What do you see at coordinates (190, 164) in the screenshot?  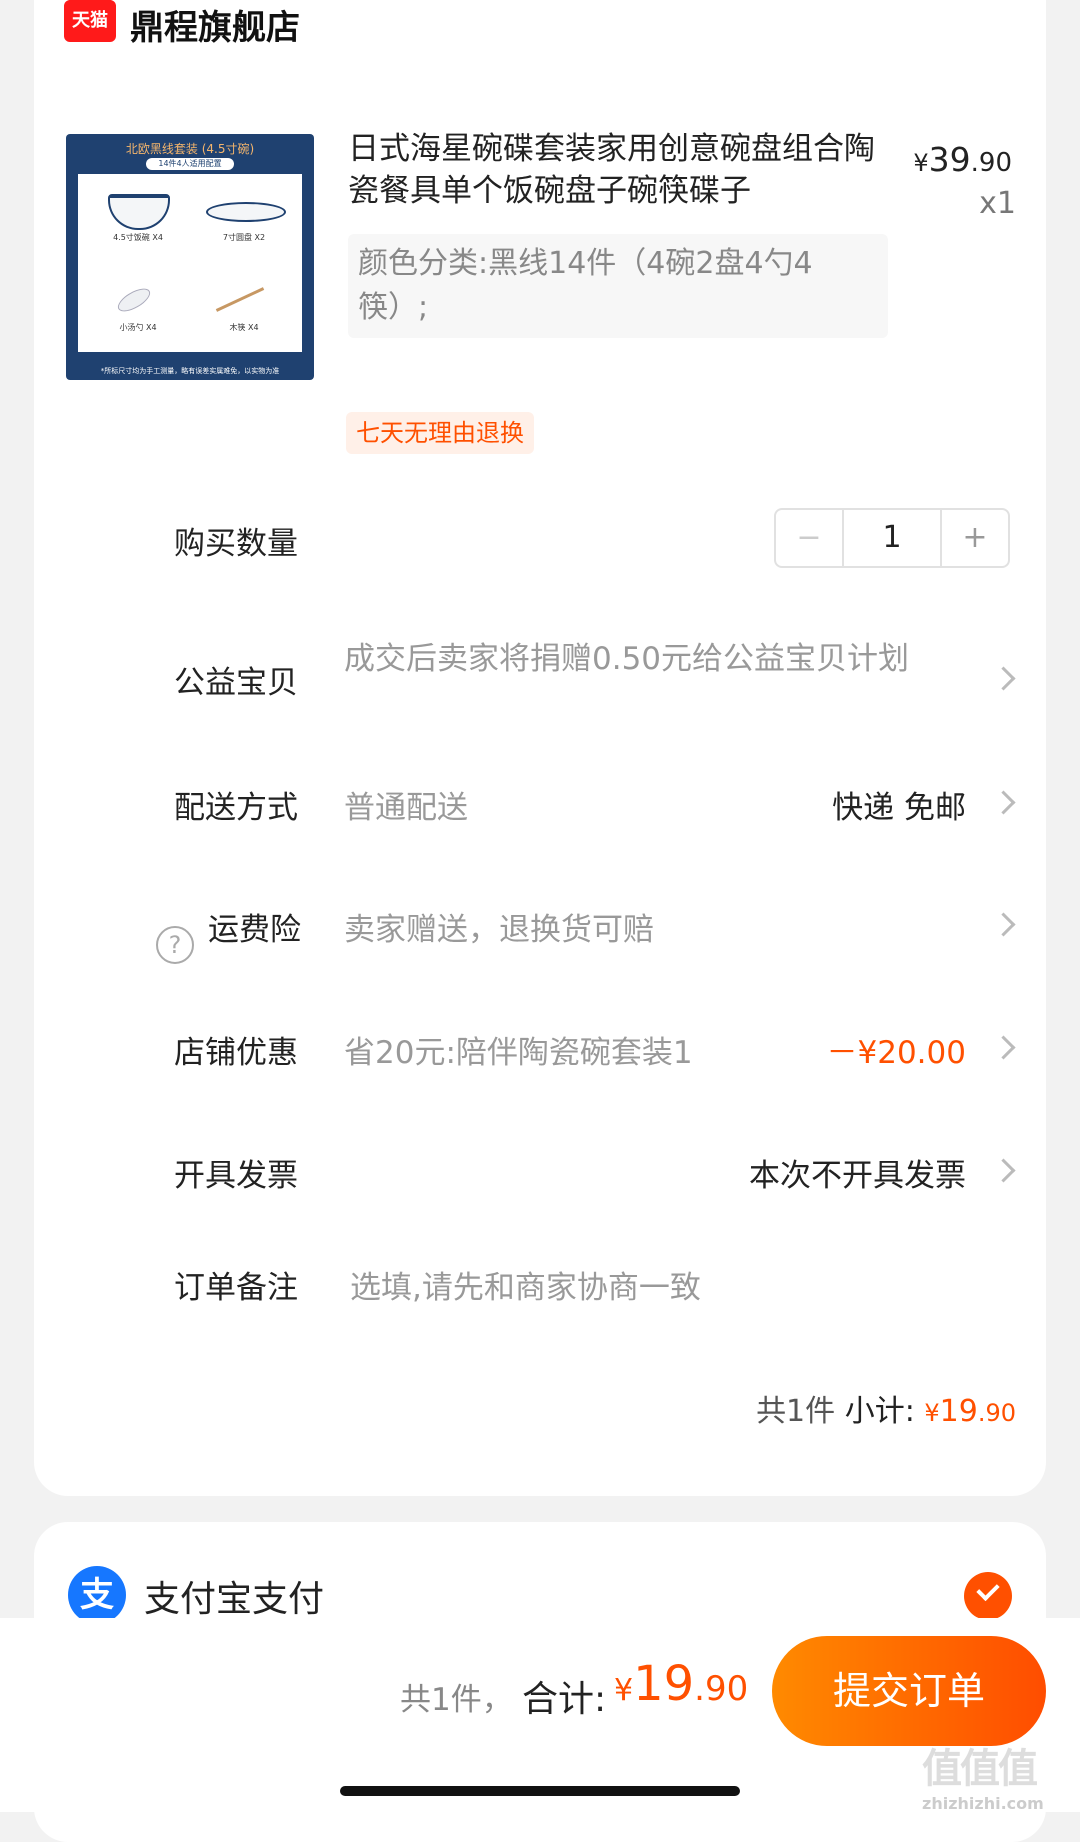 I see `thumb-subheading: 14件4人适用配置` at bounding box center [190, 164].